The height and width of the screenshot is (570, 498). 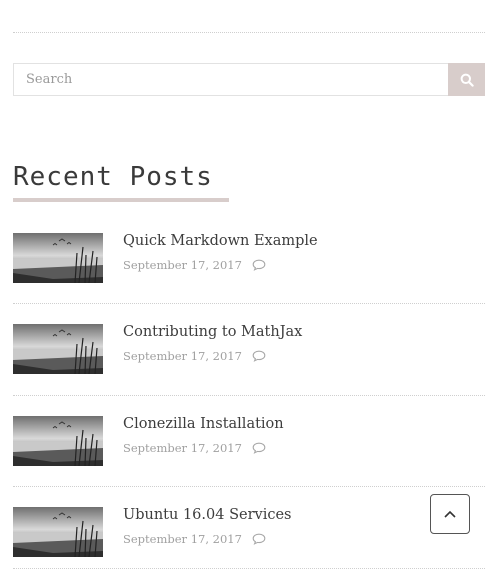 What do you see at coordinates (212, 332) in the screenshot?
I see `post-title-link: Contributing to MathJax` at bounding box center [212, 332].